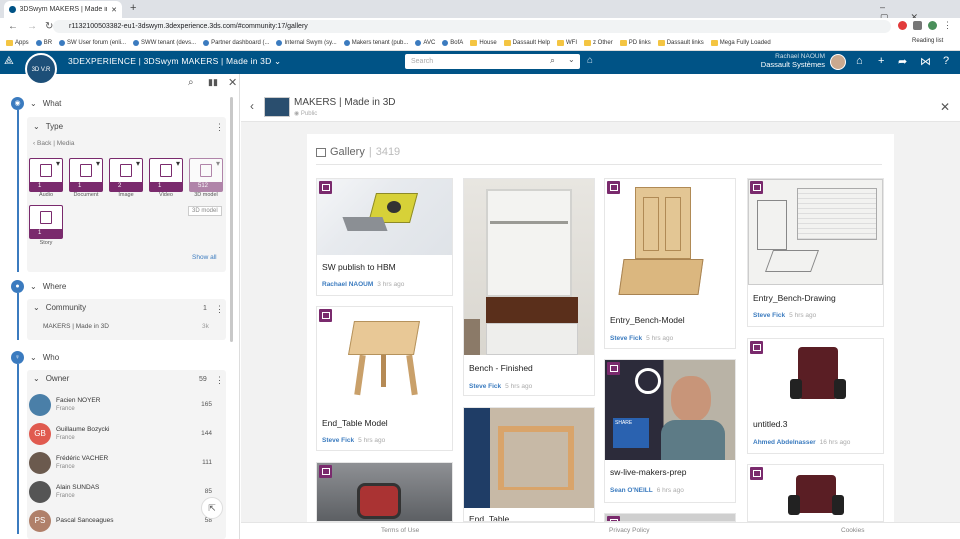 The width and height of the screenshot is (960, 539). What do you see at coordinates (552, 60) in the screenshot?
I see `search-icon: ⌕` at bounding box center [552, 60].